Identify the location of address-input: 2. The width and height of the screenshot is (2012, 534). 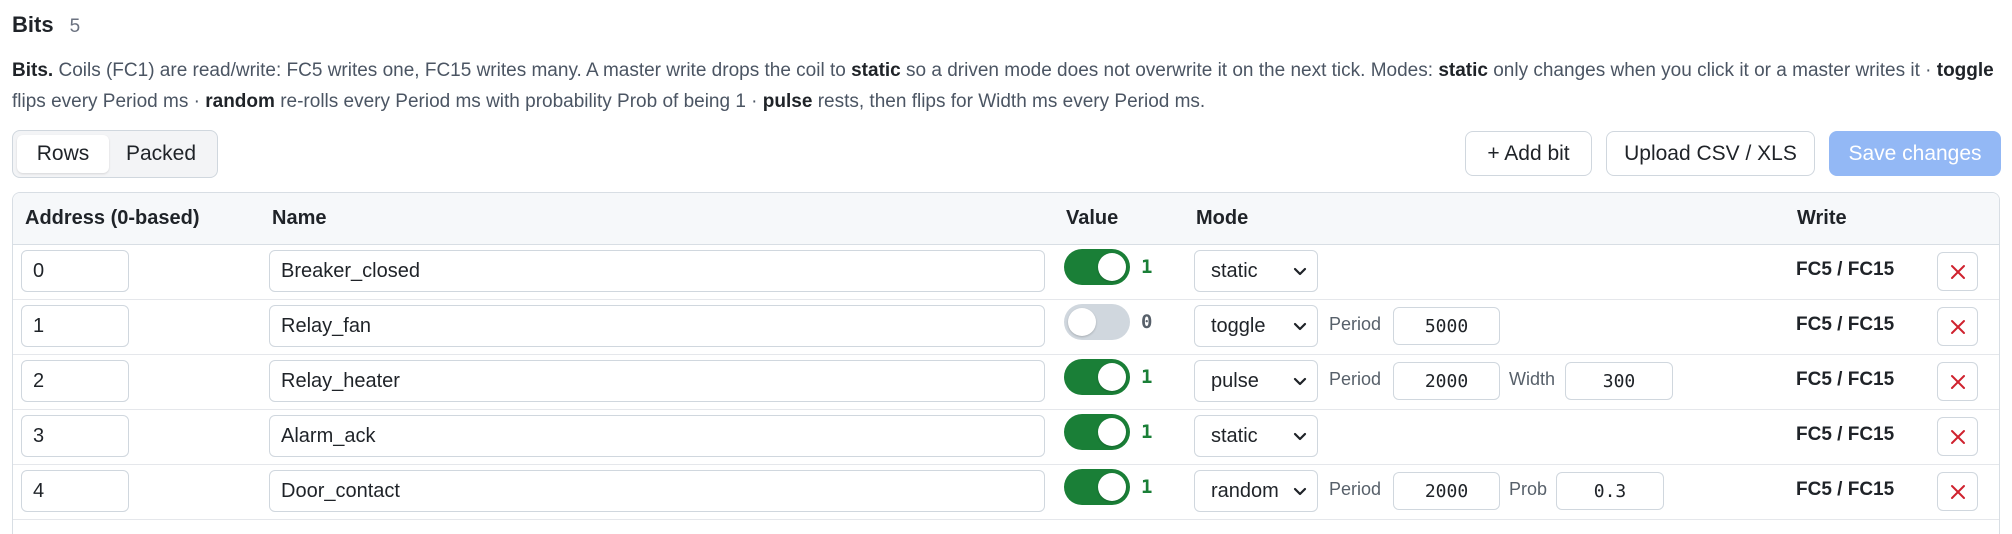
(75, 381).